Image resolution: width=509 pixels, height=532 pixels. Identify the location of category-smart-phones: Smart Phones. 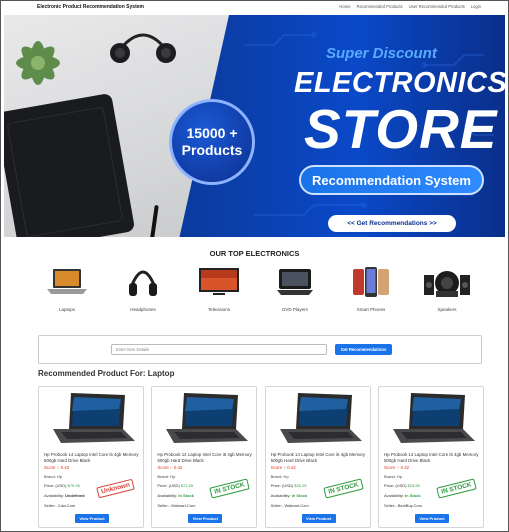
(371, 287).